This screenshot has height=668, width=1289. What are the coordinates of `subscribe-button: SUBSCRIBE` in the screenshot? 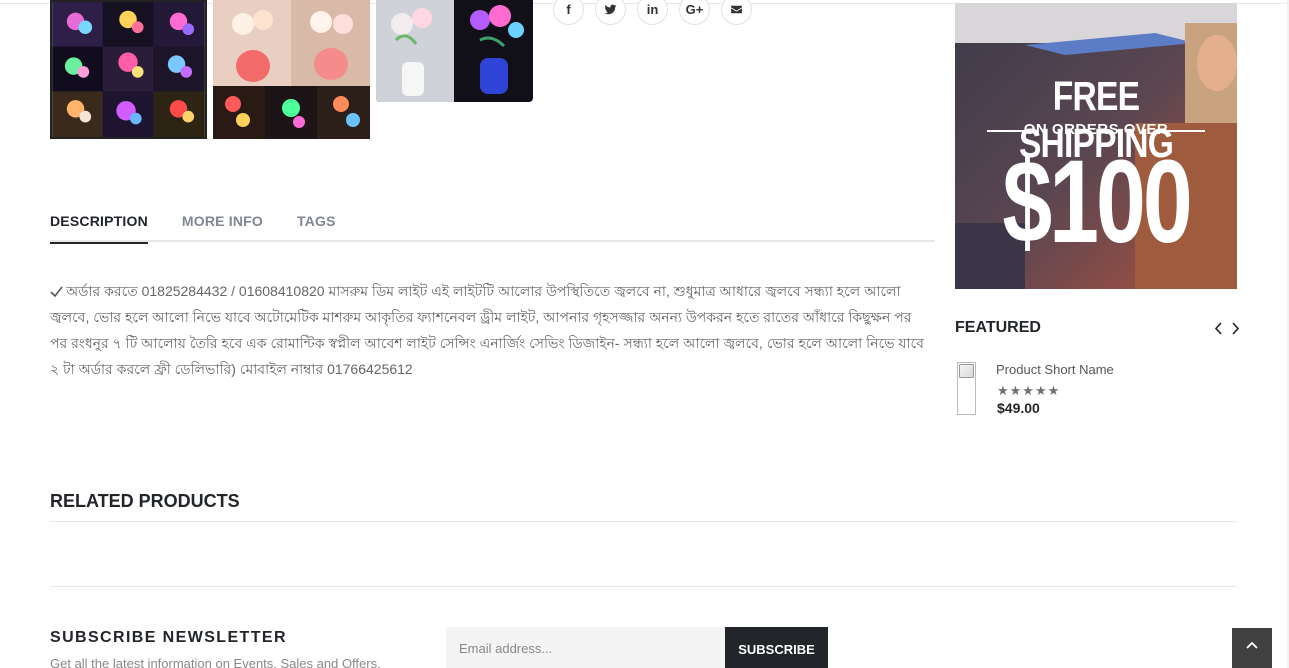 It's located at (776, 647).